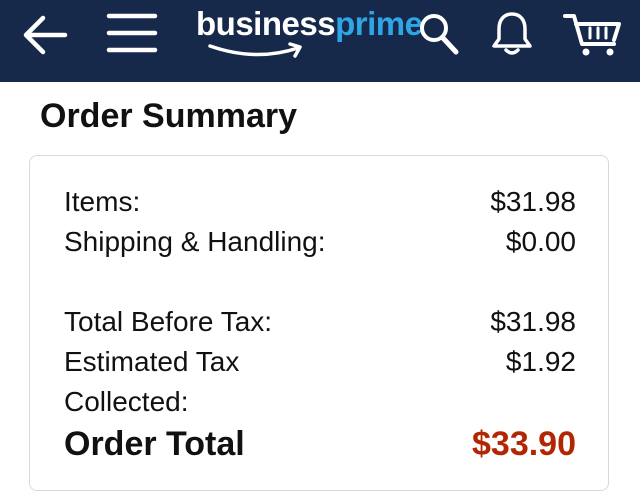  What do you see at coordinates (266, 23) in the screenshot?
I see `logo-business-text: business` at bounding box center [266, 23].